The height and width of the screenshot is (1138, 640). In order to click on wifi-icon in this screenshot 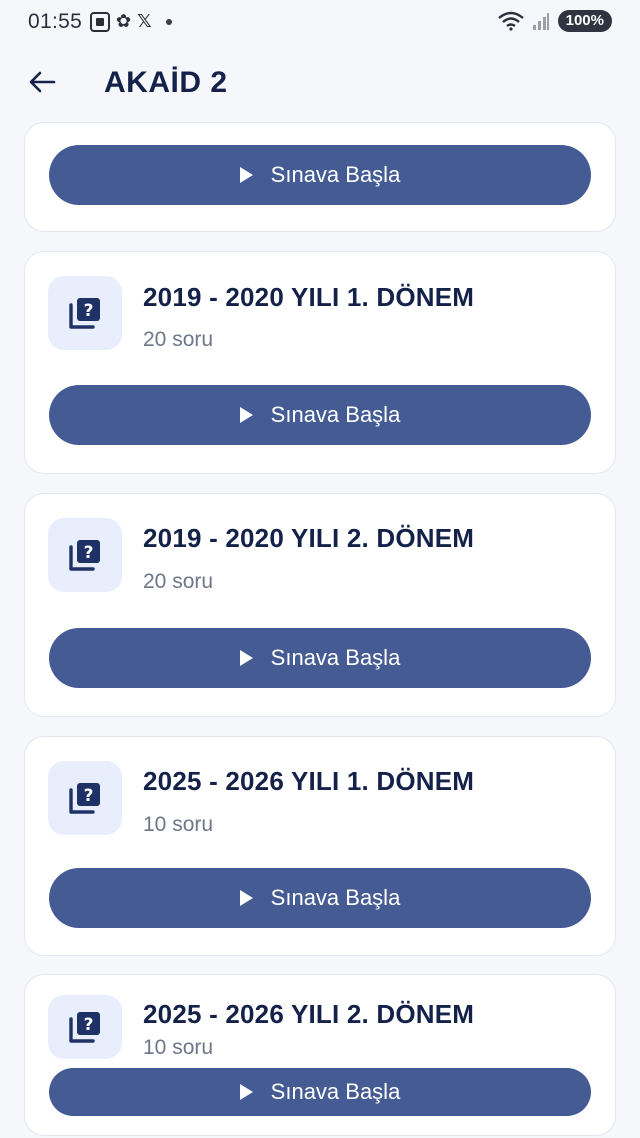, I will do `click(510, 21)`.